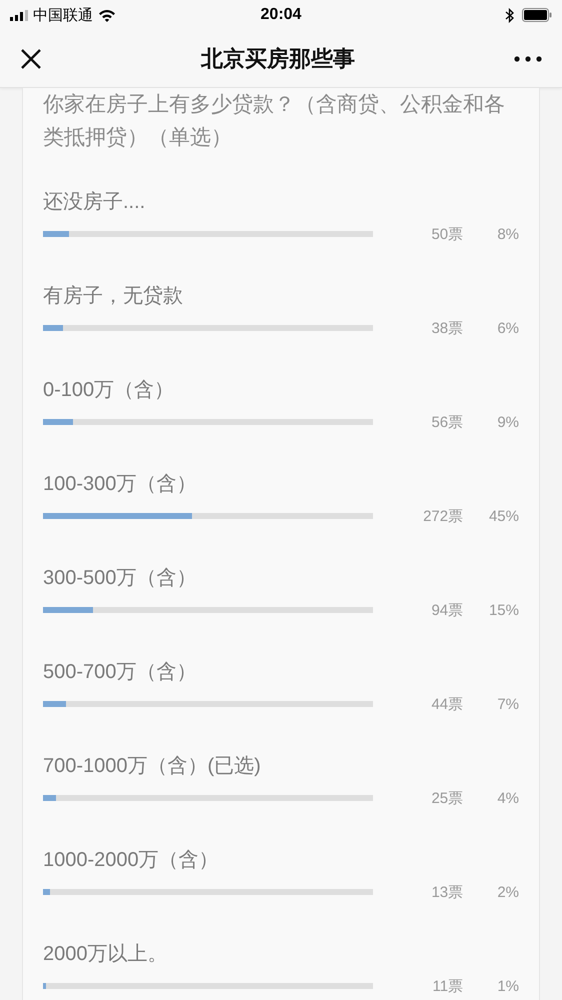 This screenshot has height=1000, width=562. I want to click on vote-count: 94票, so click(447, 610).